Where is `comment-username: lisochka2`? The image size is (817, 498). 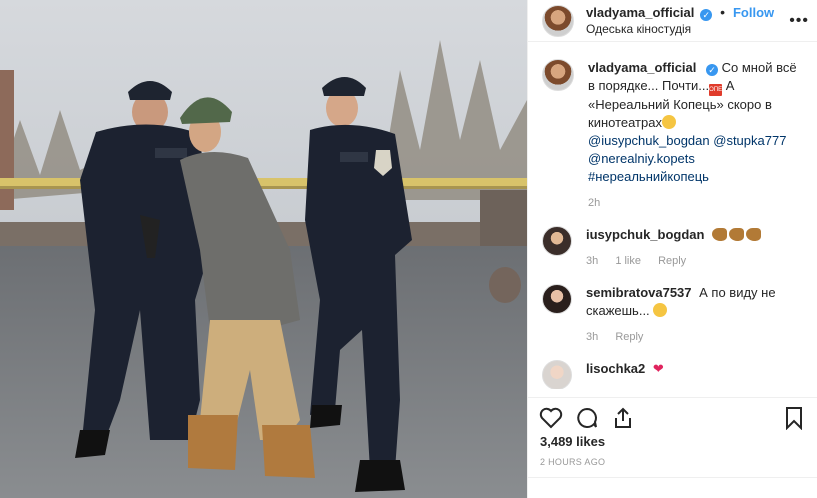 comment-username: lisochka2 is located at coordinates (615, 368).